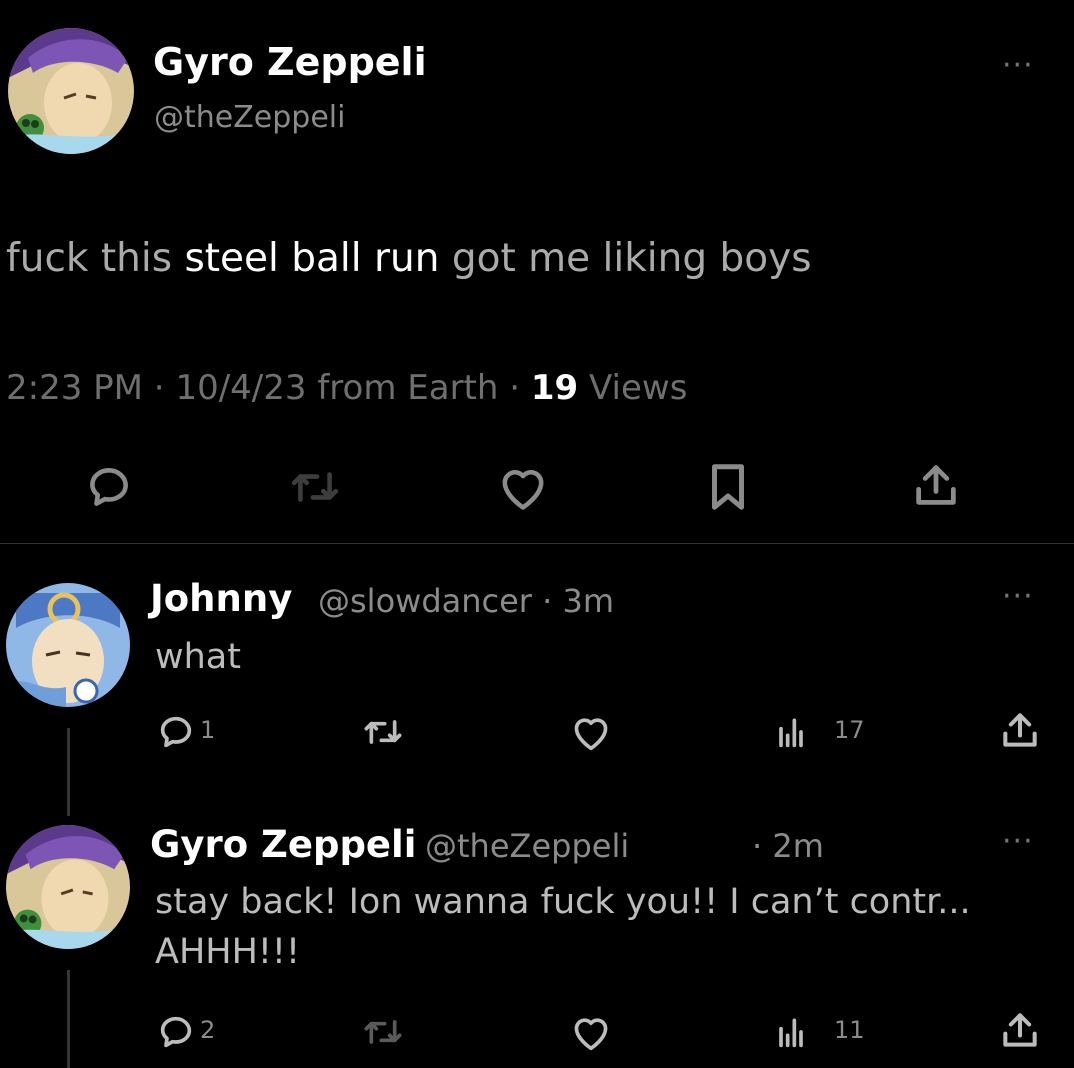  Describe the element at coordinates (198, 657) in the screenshot. I see `reply-text: what` at that location.